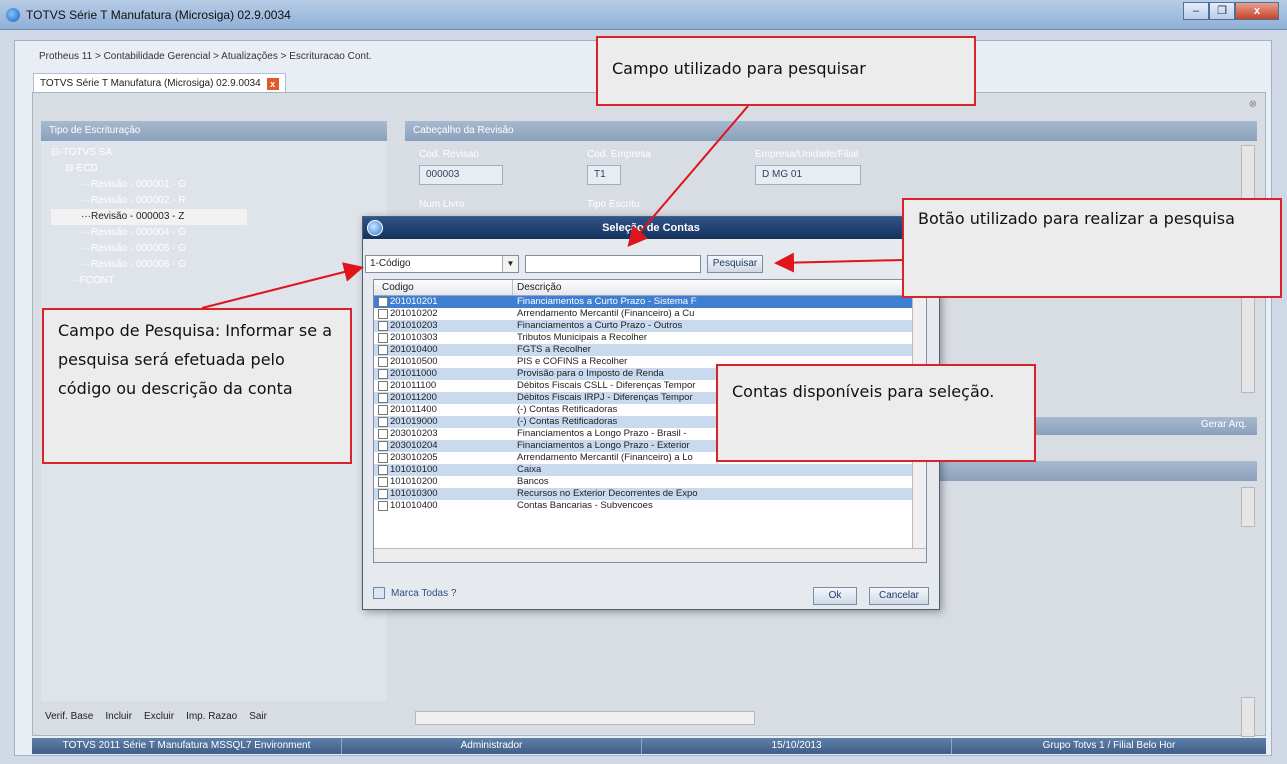  Describe the element at coordinates (442, 264) in the screenshot. I see `search-type-combo: 1-Código ▼` at that location.